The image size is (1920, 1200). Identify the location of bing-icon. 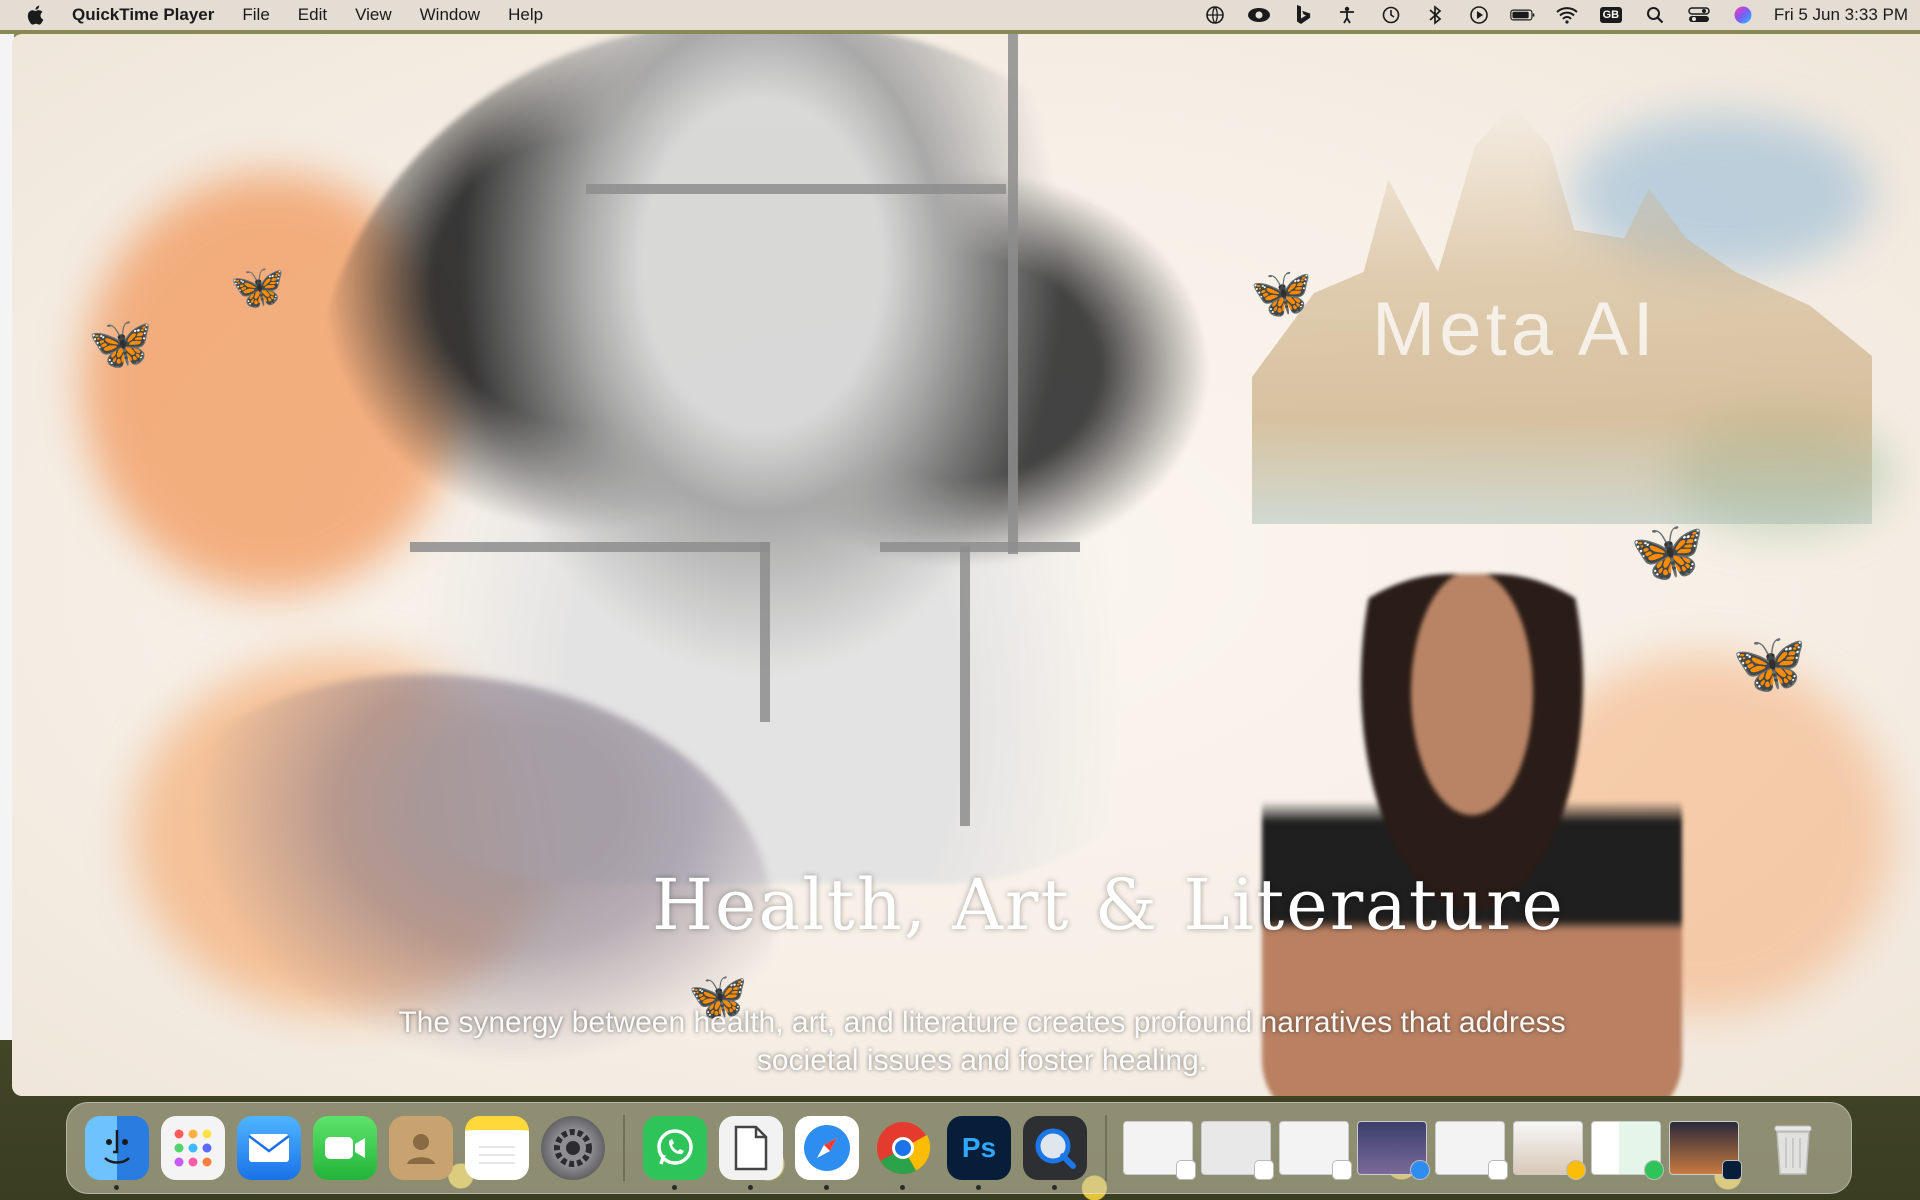
(1303, 15).